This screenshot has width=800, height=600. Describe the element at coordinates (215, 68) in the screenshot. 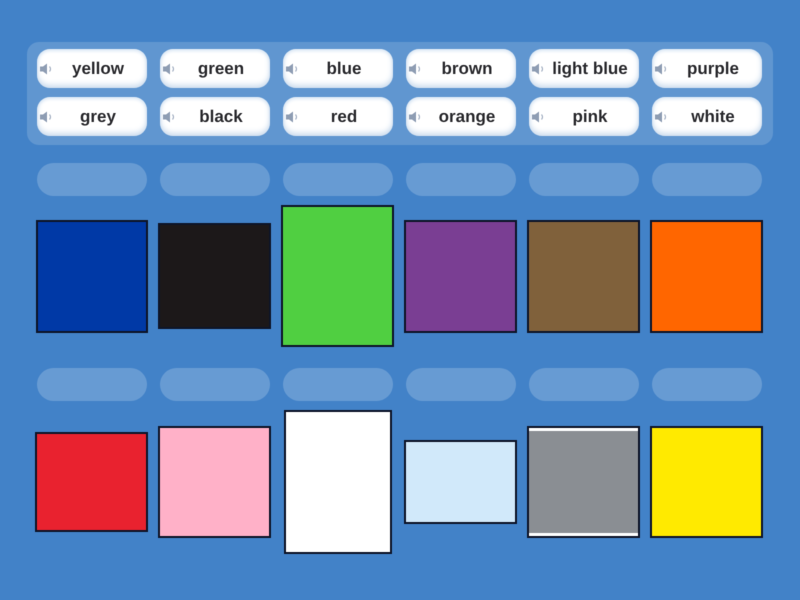

I see `word-tile: green` at that location.